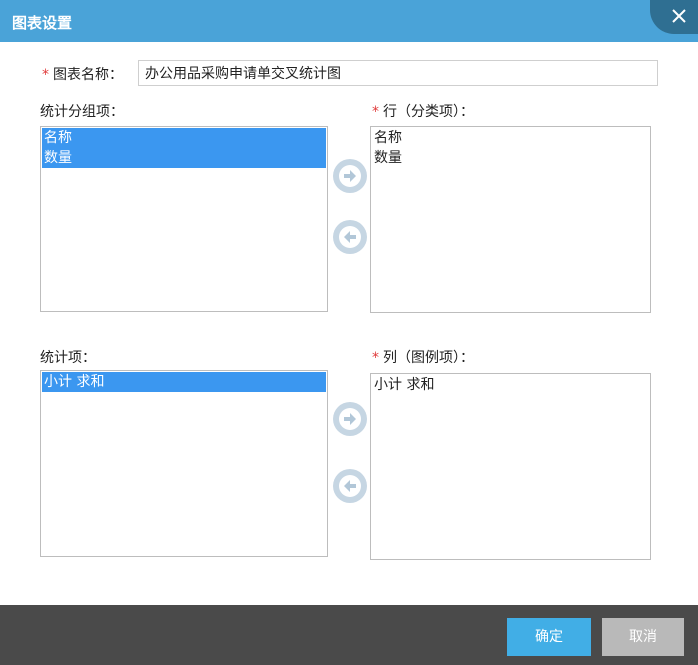 This screenshot has width=698, height=665. I want to click on col-items-label: * 列（图例项）：, so click(423, 357).